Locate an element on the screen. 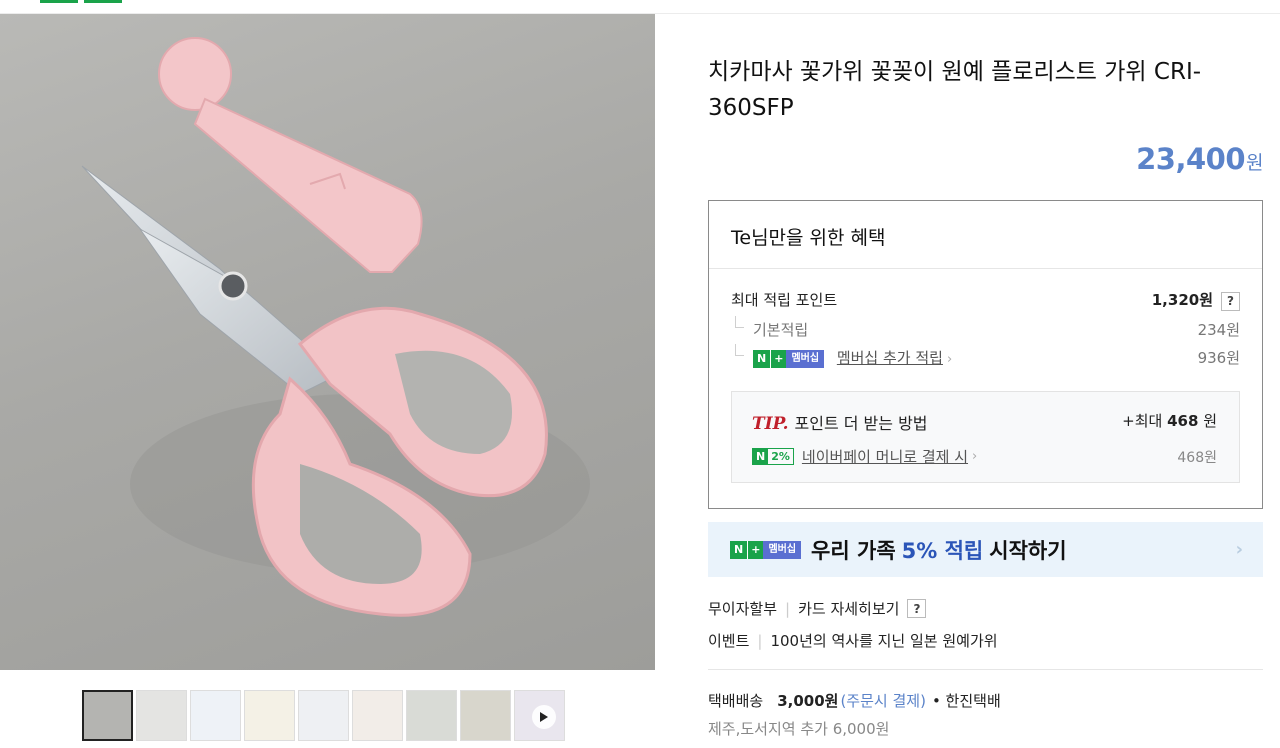 The image size is (1280, 748). naverpay-badge-n: N is located at coordinates (761, 456).